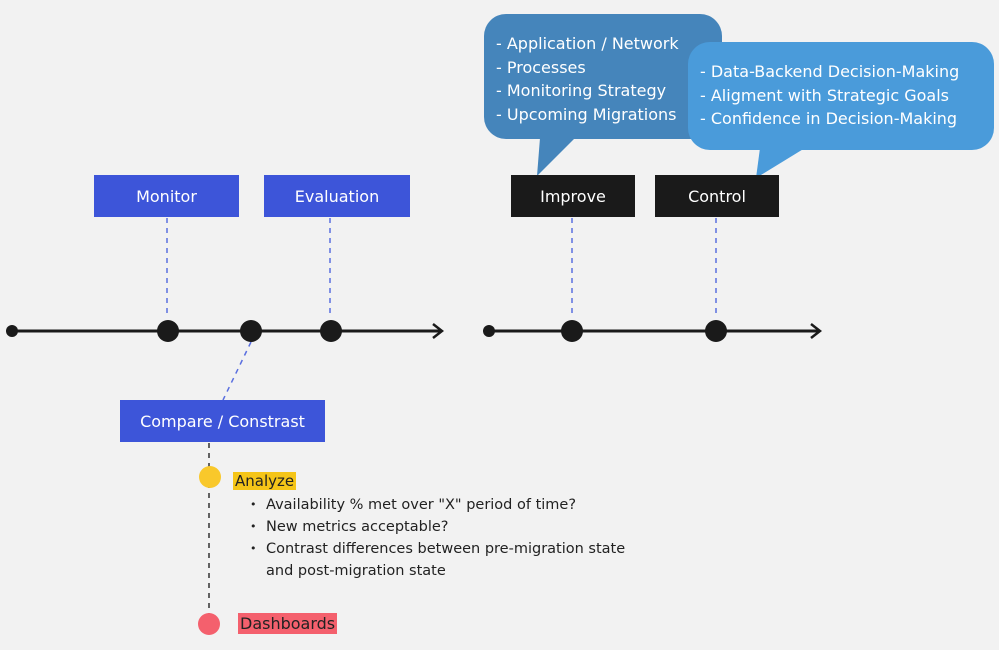 Image resolution: width=999 pixels, height=650 pixels. I want to click on analyze-bullet: New metrics acceptable?, so click(450, 527).